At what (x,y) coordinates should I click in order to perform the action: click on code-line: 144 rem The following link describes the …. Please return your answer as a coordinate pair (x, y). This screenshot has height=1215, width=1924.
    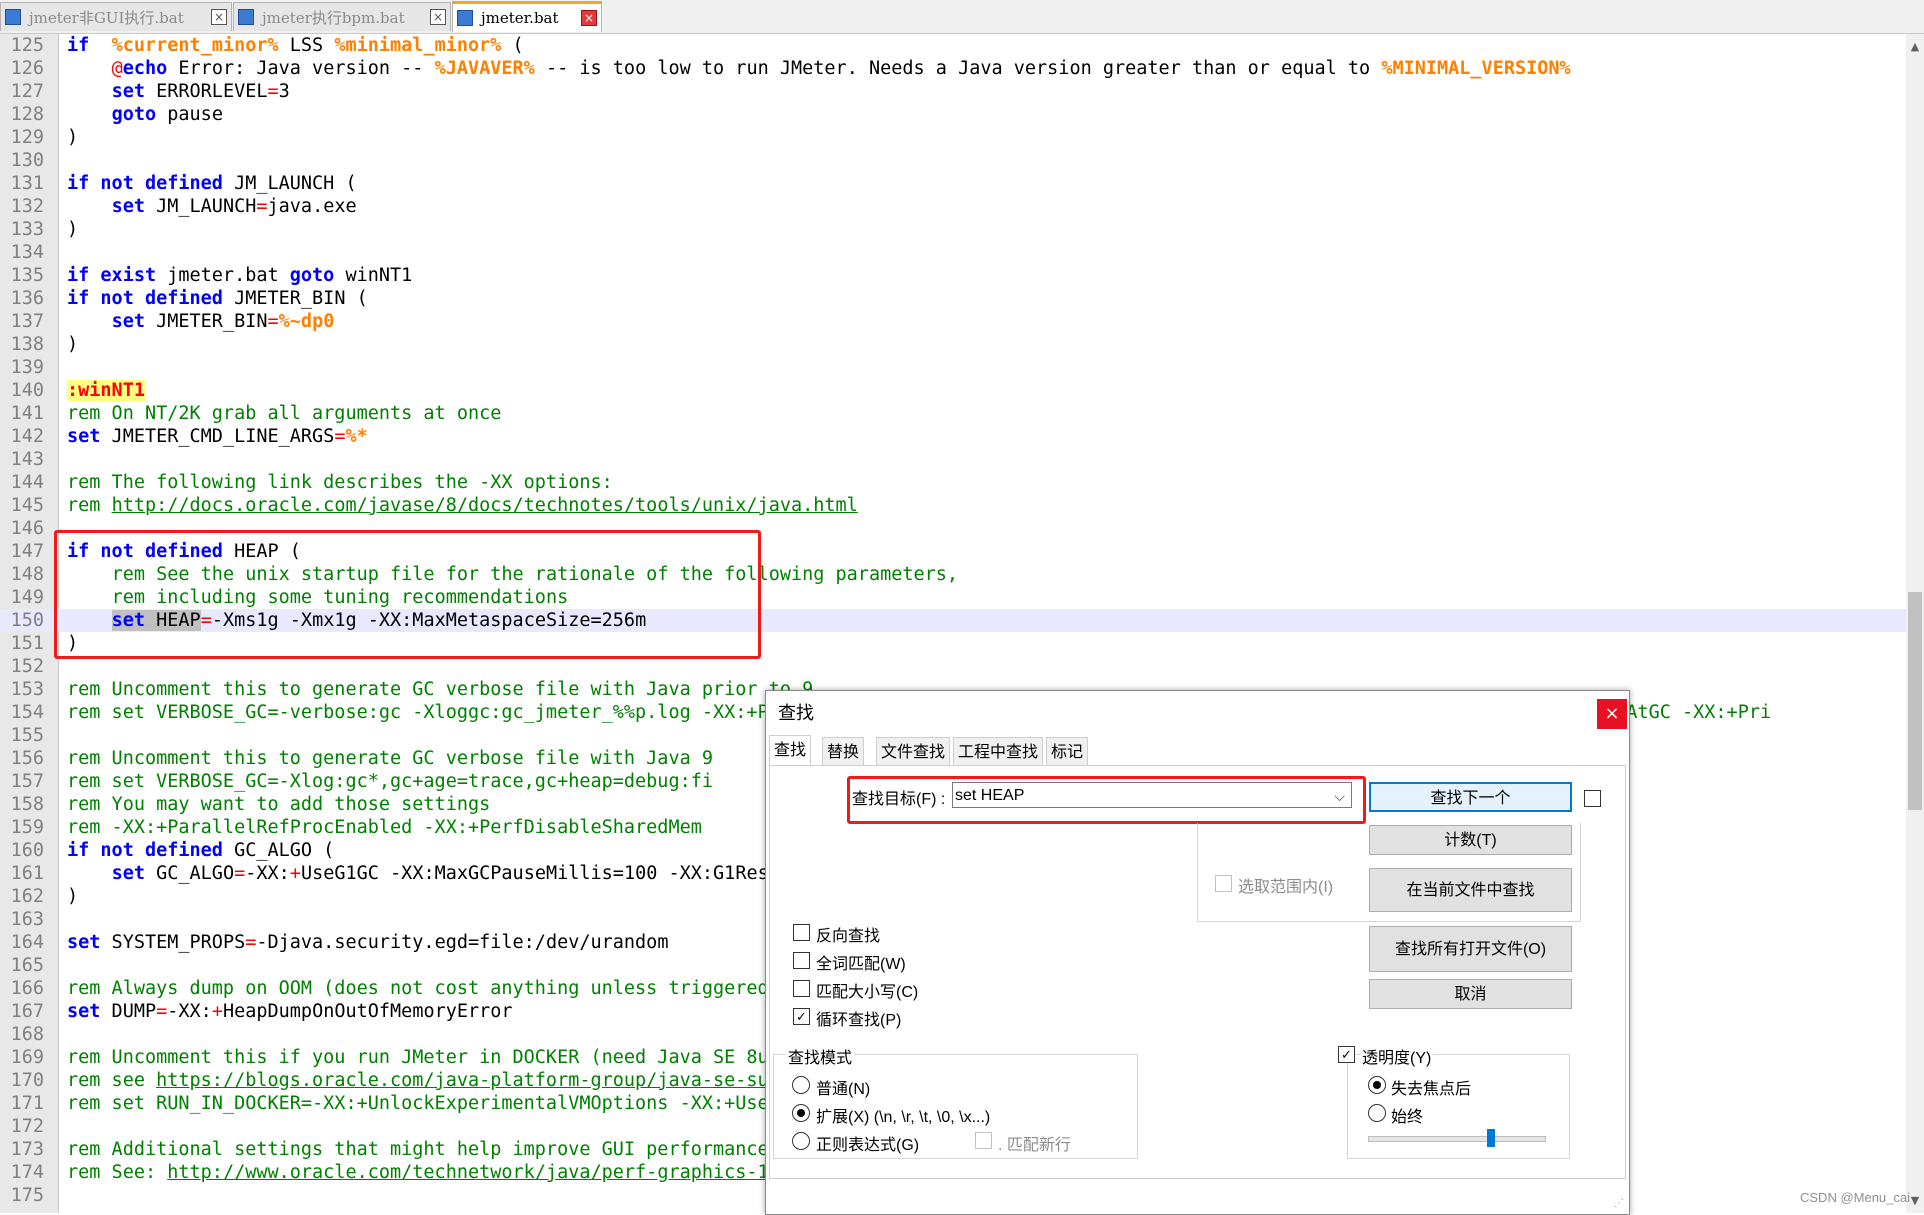
    Looking at the image, I should click on (953, 482).